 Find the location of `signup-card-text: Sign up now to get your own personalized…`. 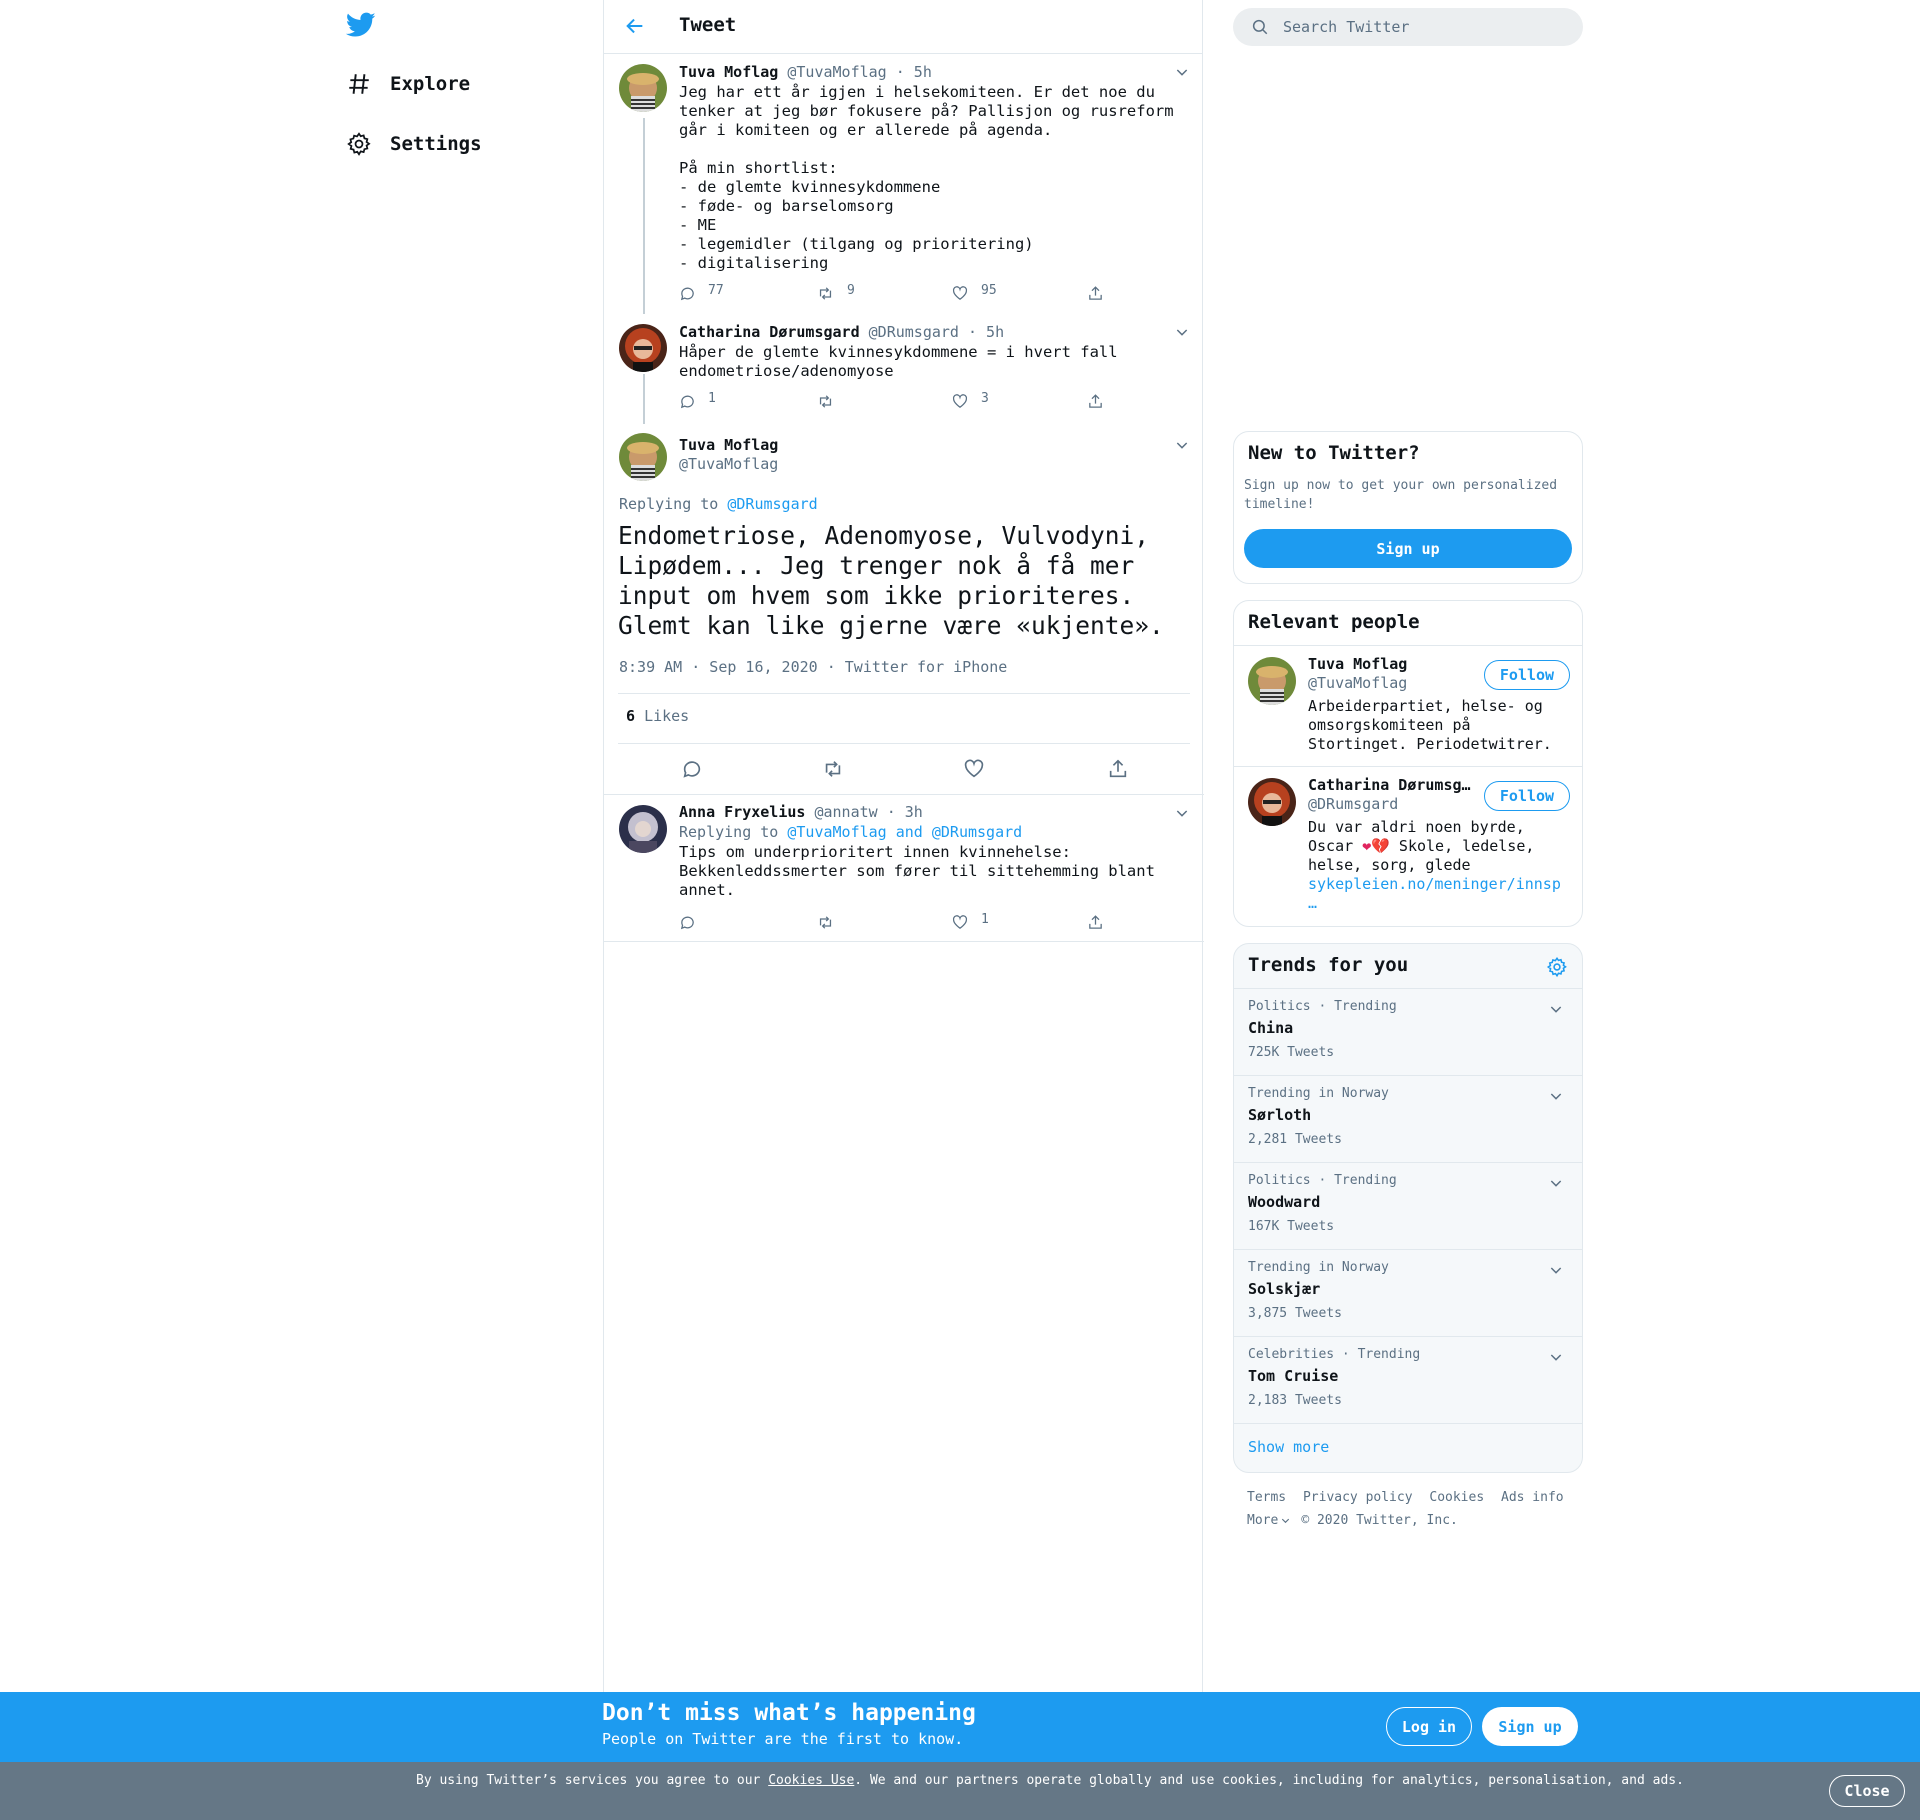

signup-card-text: Sign up now to get your own personalized… is located at coordinates (1401, 495).